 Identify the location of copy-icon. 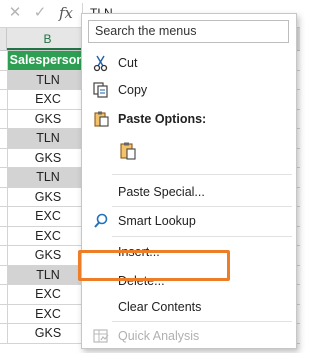
(101, 90).